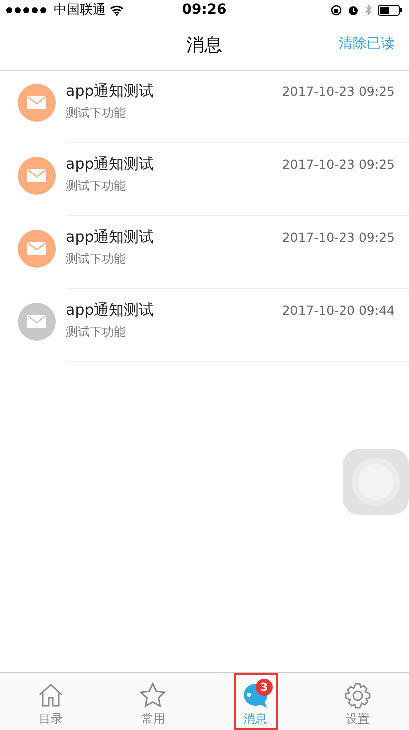  Describe the element at coordinates (204, 45) in the screenshot. I see `screen-title: 消息` at that location.